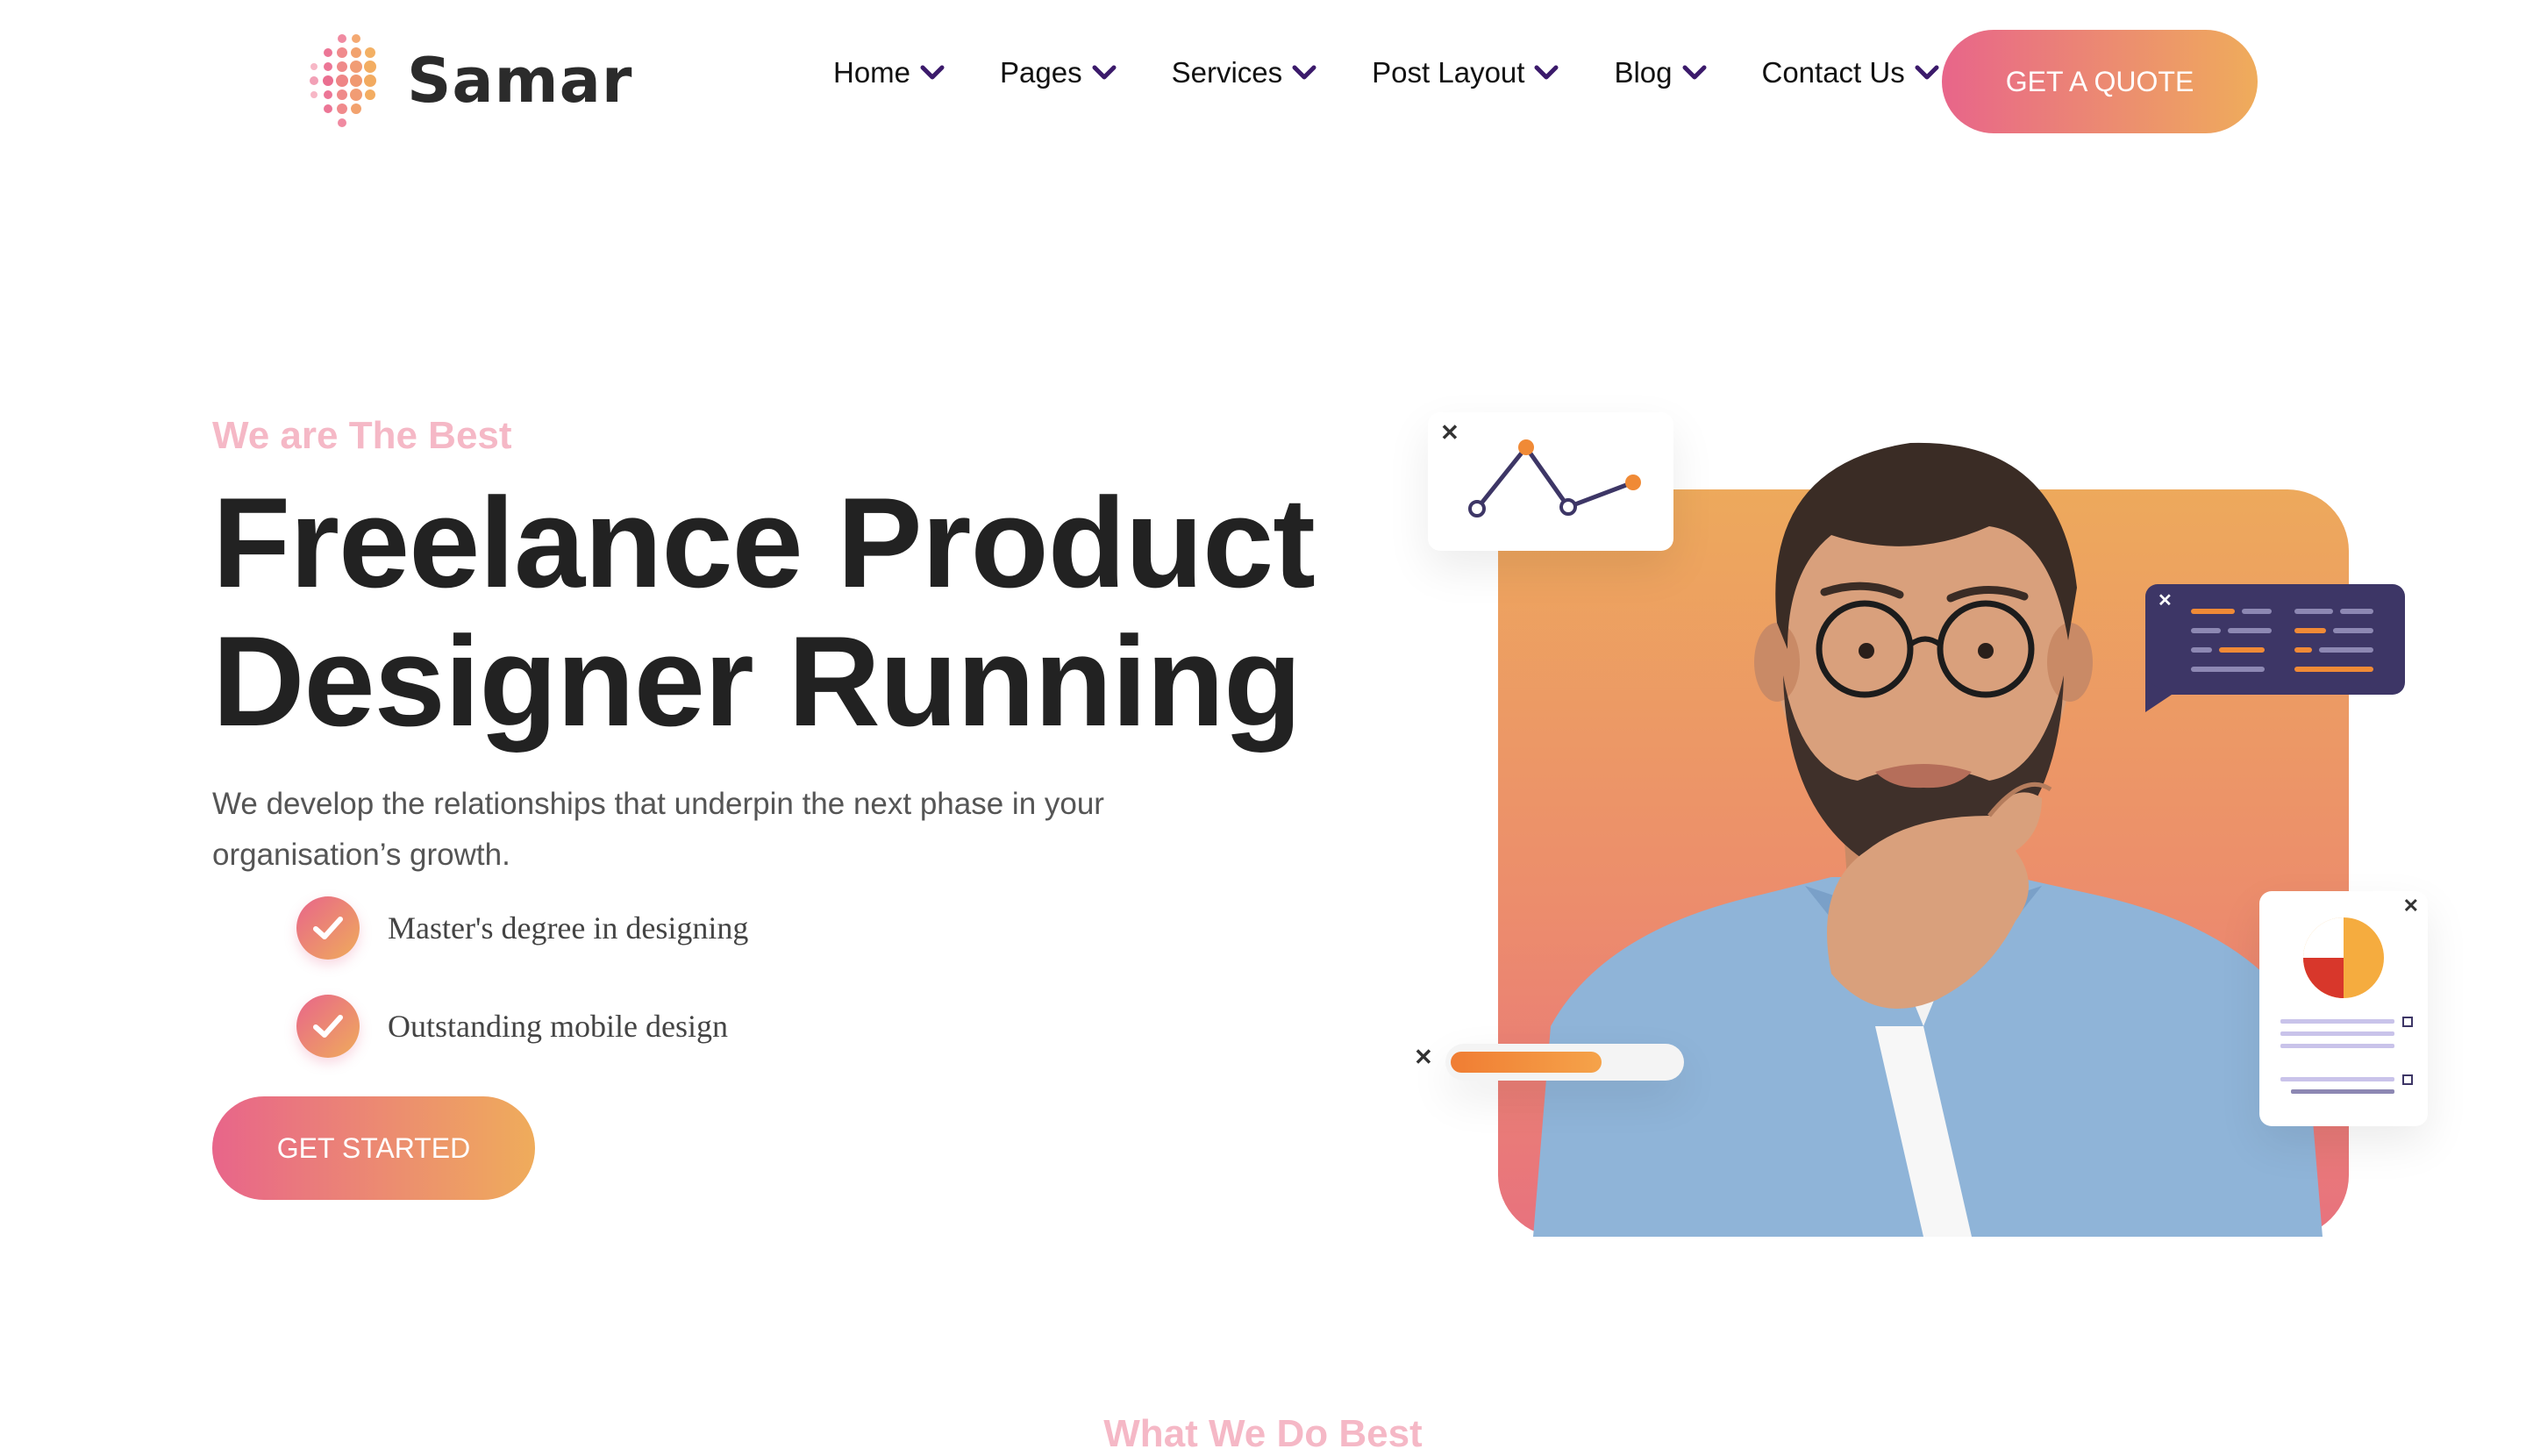  Describe the element at coordinates (757, 681) in the screenshot. I see `hero-title-line-2: Designer Running` at that location.